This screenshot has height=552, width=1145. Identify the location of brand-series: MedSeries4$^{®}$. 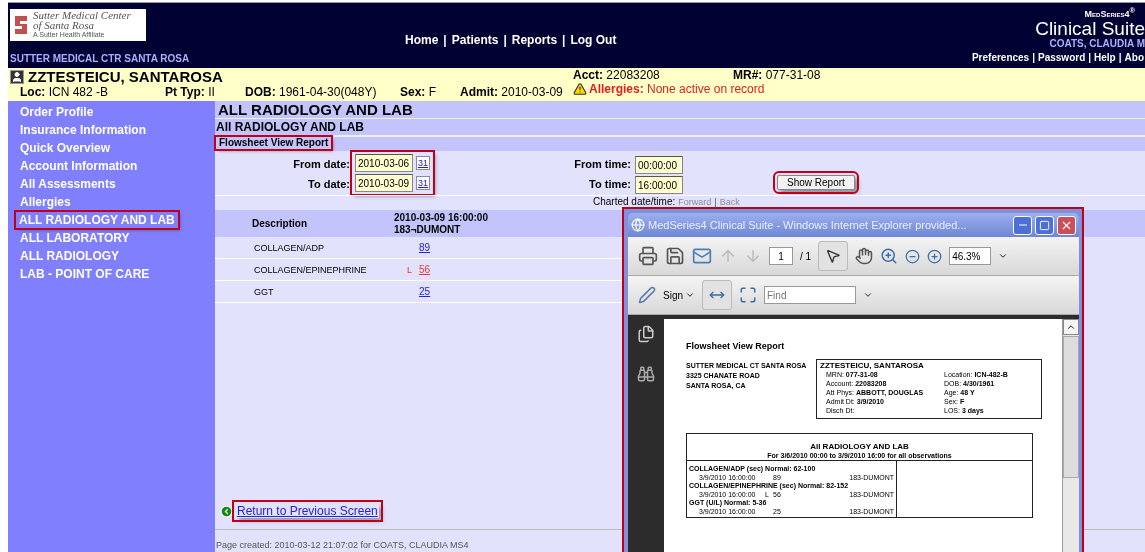
(1109, 12).